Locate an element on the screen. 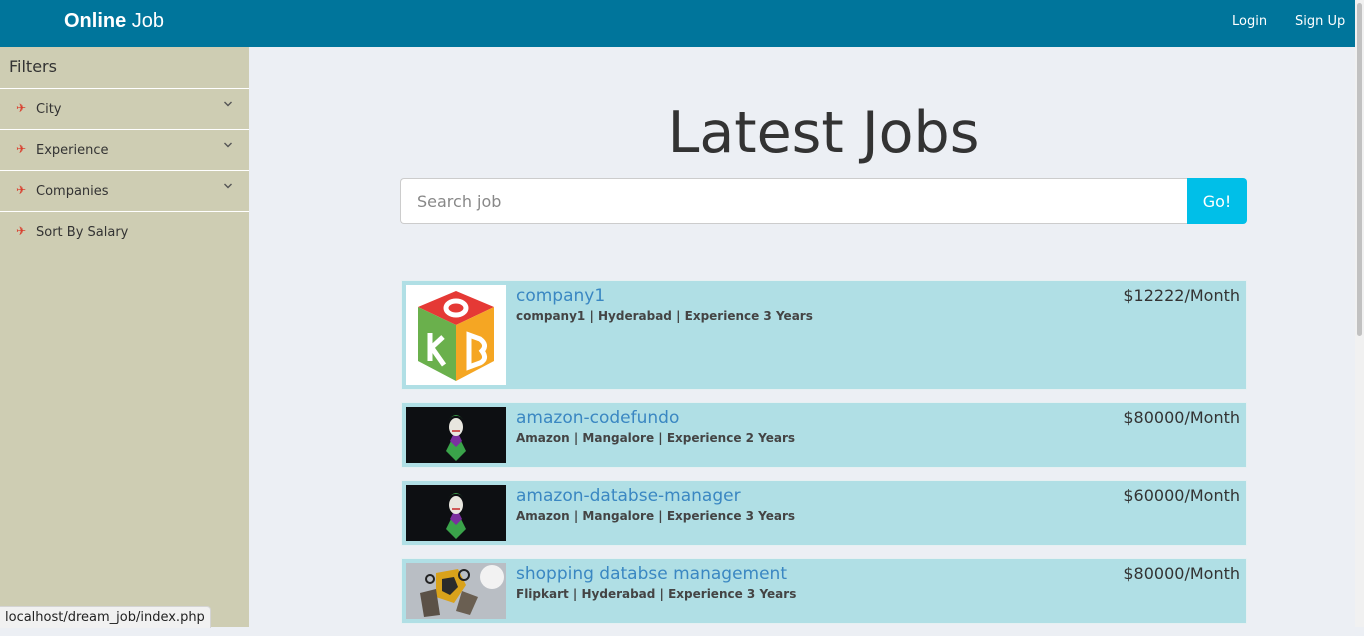  filter-label: City is located at coordinates (49, 109).